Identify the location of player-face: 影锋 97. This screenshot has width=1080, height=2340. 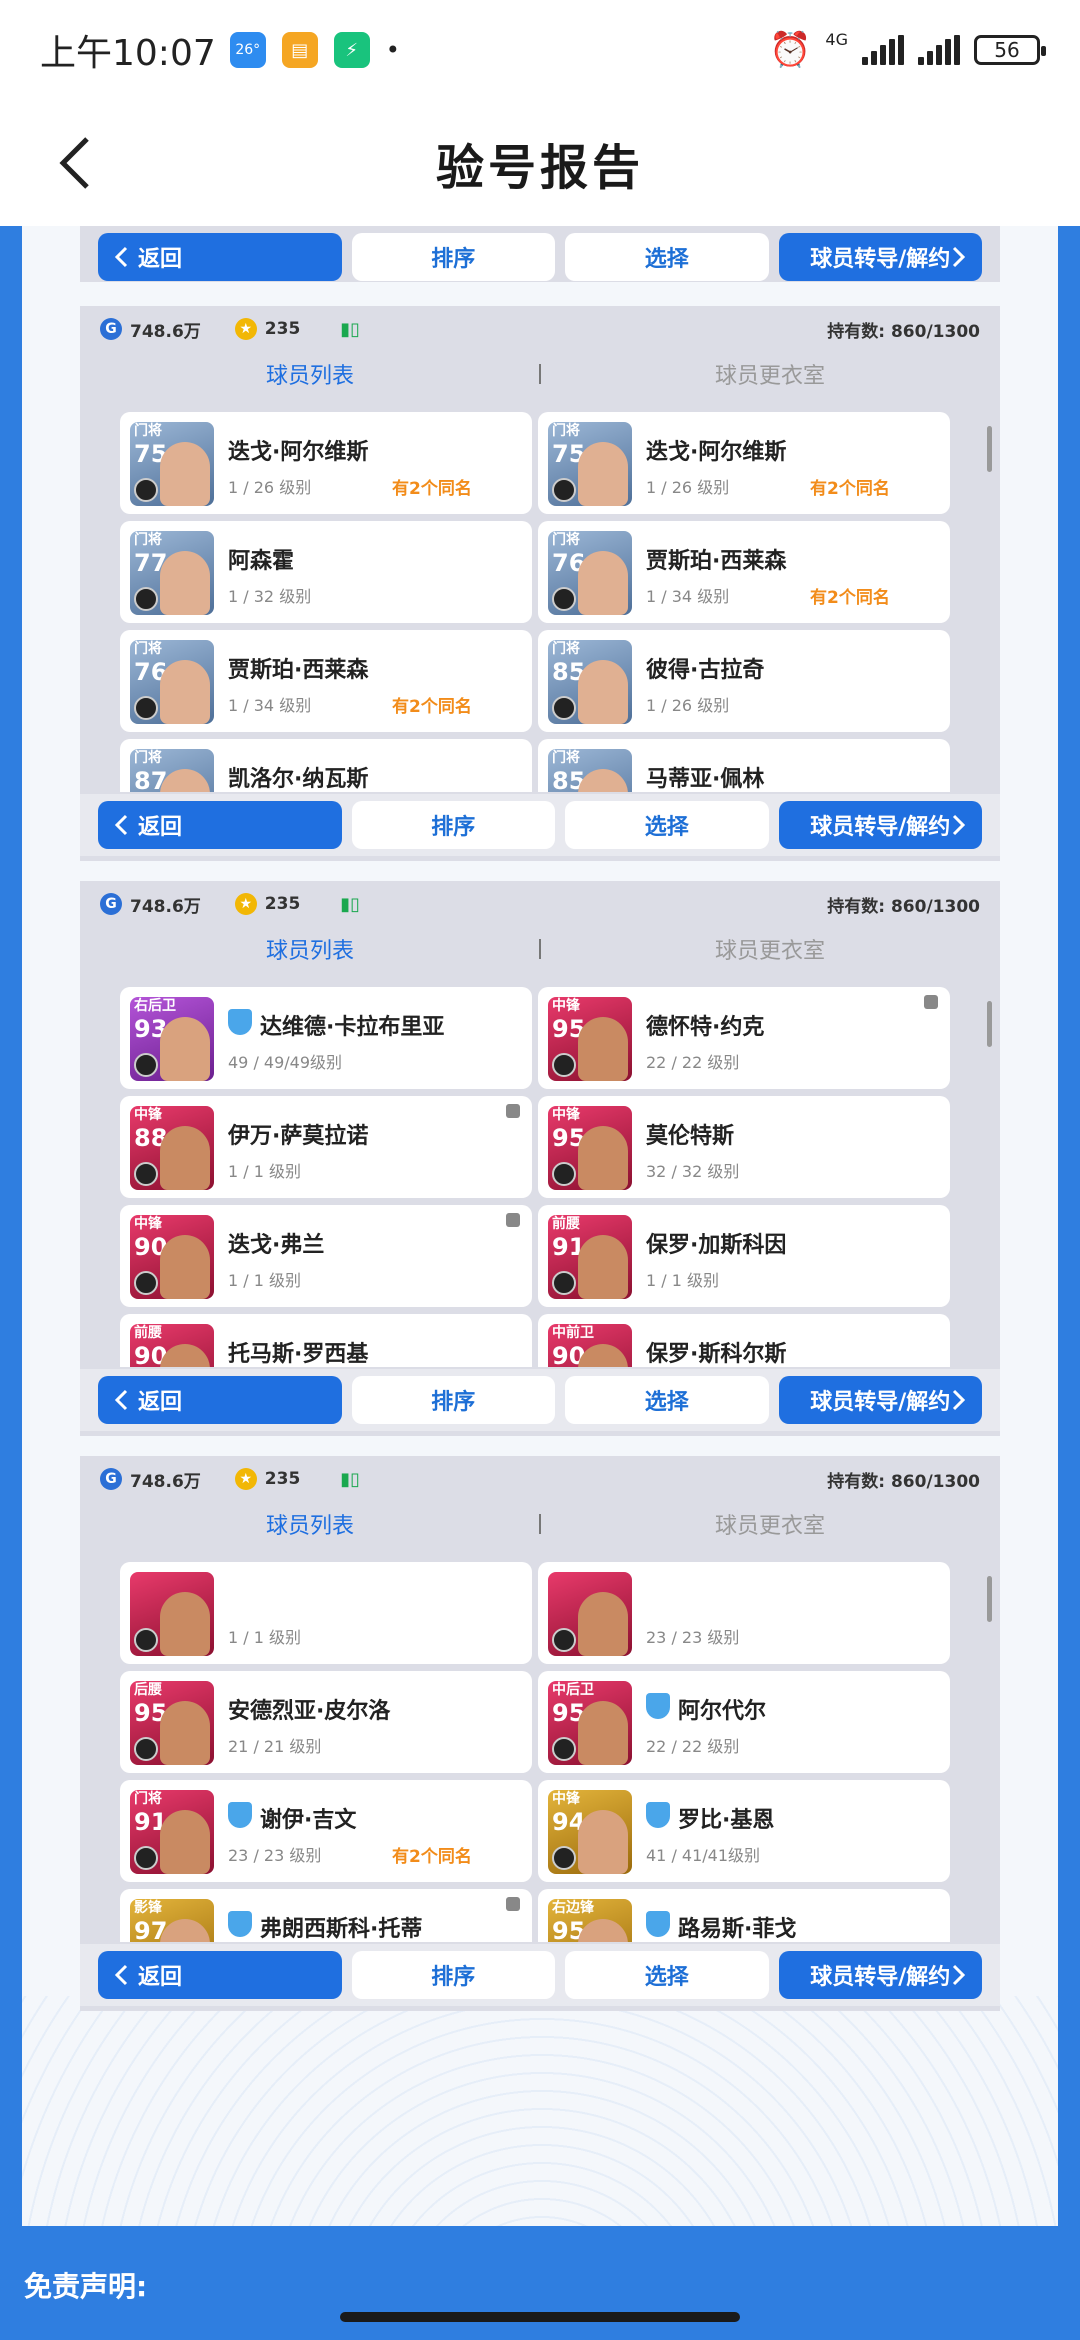
(172, 1920).